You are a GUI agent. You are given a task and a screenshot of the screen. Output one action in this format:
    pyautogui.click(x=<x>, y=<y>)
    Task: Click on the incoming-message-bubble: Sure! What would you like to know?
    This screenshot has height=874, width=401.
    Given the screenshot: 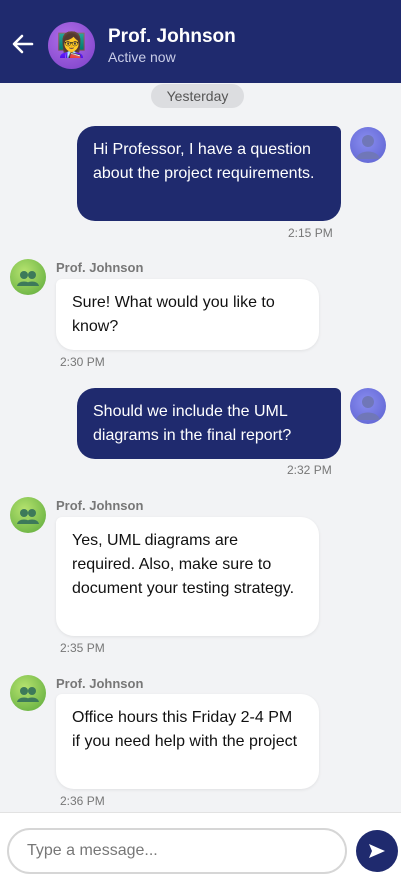 What is the action you would take?
    pyautogui.click(x=187, y=314)
    